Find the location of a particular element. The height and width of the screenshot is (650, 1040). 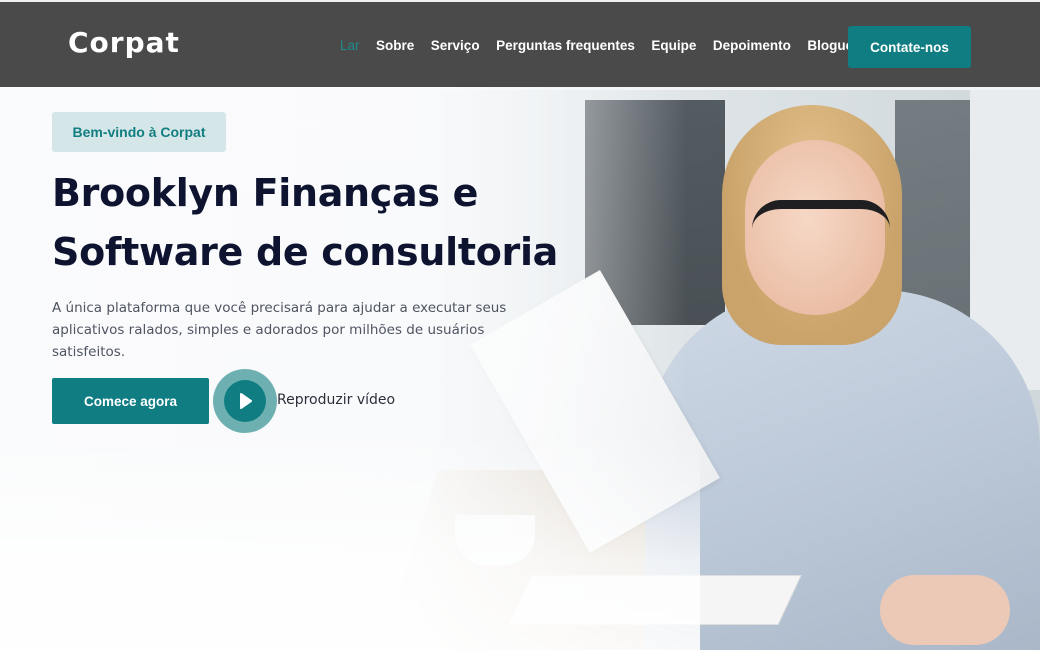

nav-item-blogue: Blogue is located at coordinates (830, 45).